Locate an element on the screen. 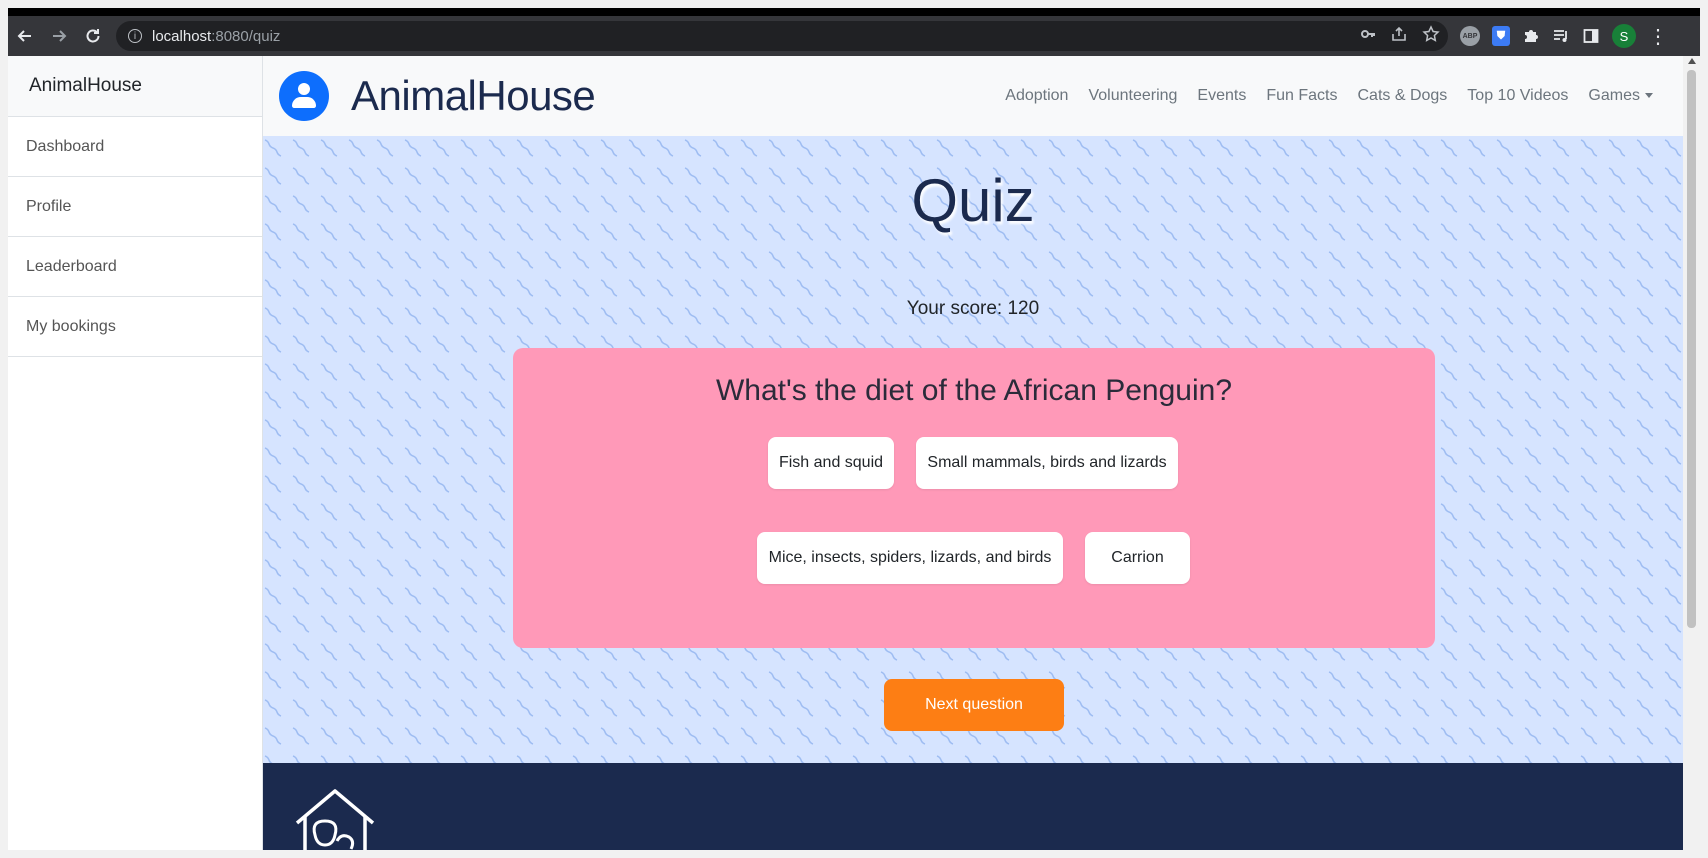 The image size is (1708, 858). answer-button: Carrion is located at coordinates (1137, 558).